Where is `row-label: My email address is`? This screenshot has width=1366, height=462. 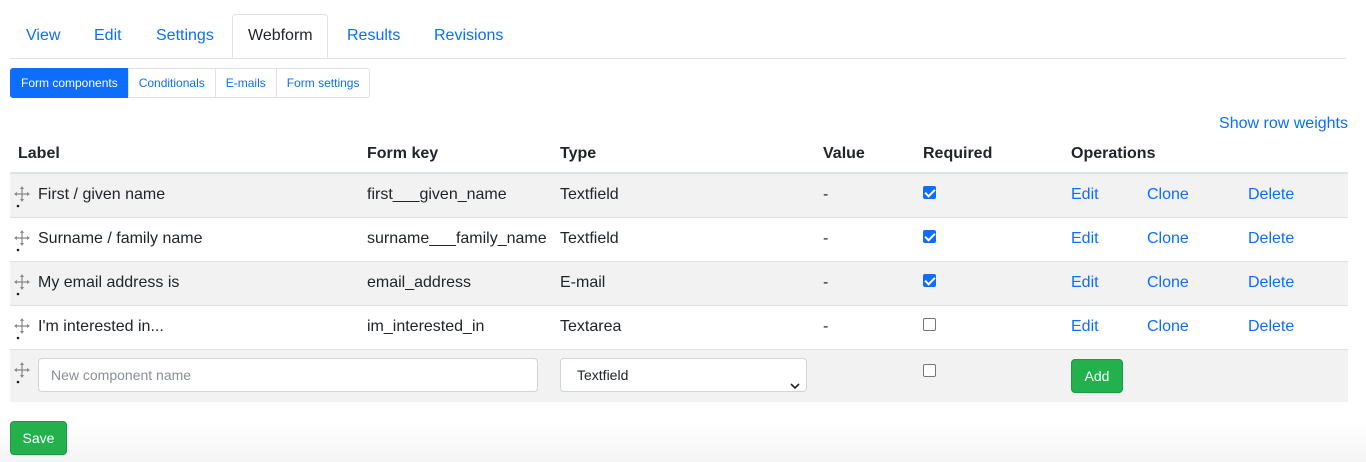
row-label: My email address is is located at coordinates (109, 282).